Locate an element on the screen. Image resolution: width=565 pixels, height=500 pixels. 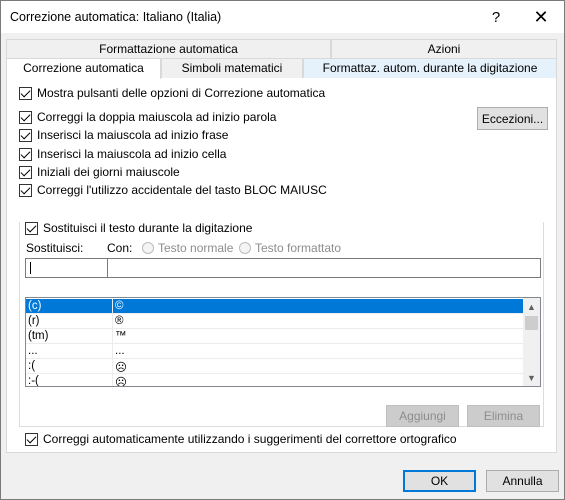
ok-button: OK is located at coordinates (439, 481).